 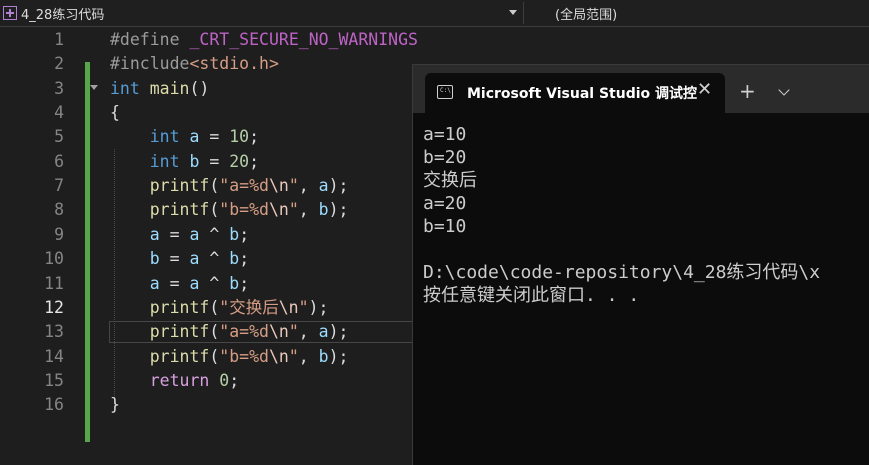 What do you see at coordinates (59, 186) in the screenshot?
I see `line-number: 7` at bounding box center [59, 186].